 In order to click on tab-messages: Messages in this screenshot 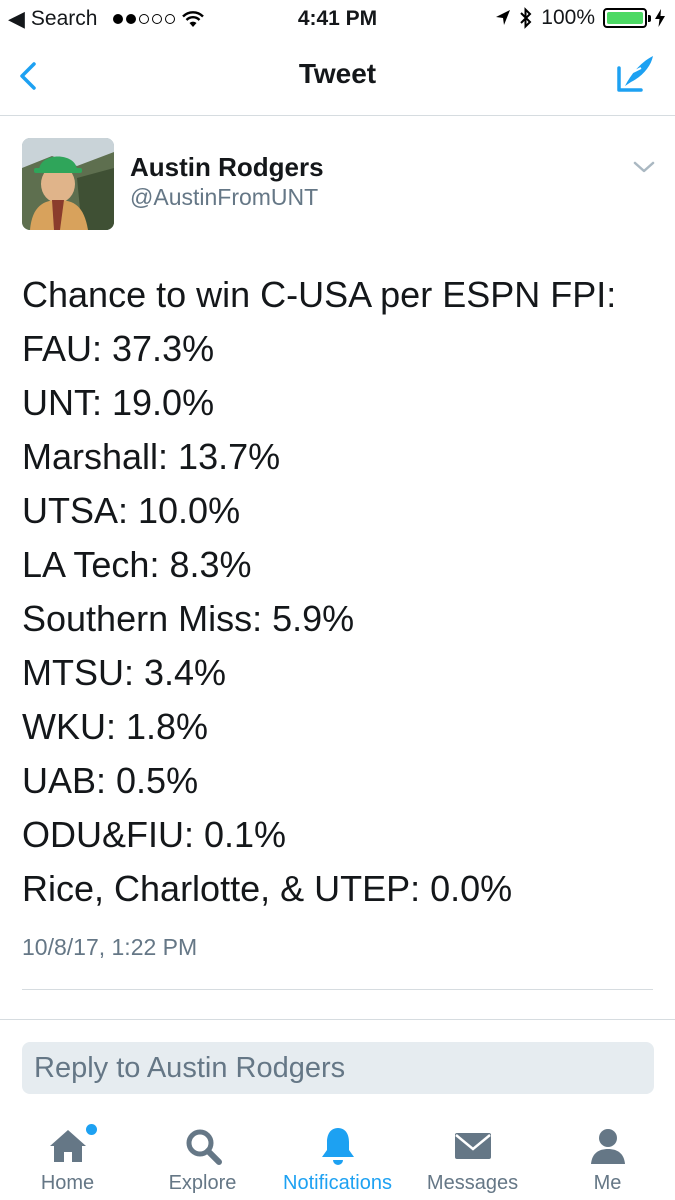, I will do `click(472, 1154)`.